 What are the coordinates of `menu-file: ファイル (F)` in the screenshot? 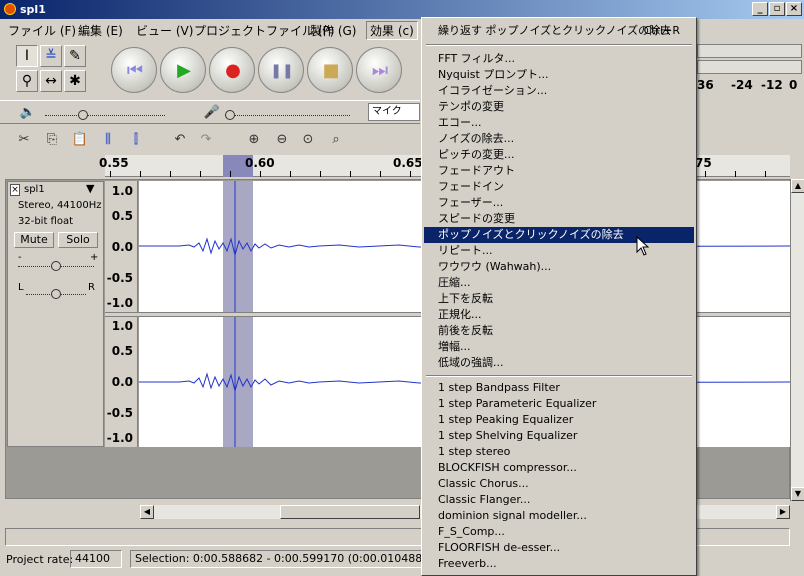 It's located at (42, 30).